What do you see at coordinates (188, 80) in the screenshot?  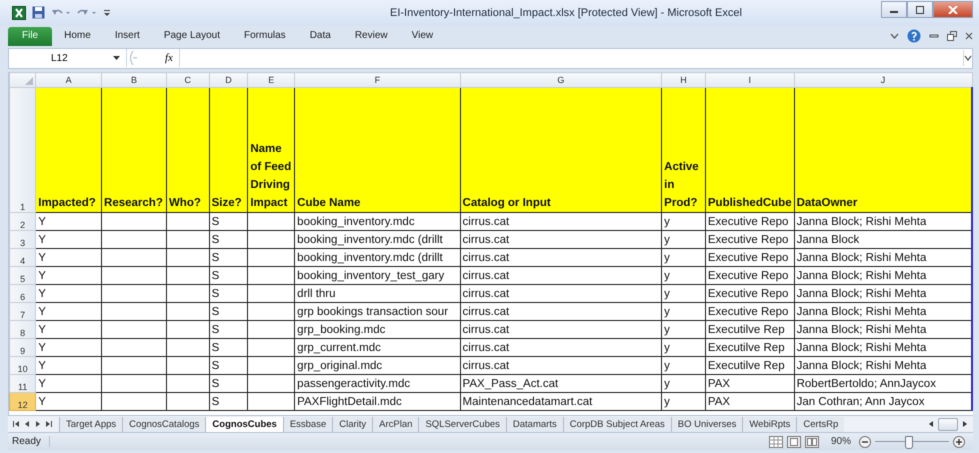 I see `column-header: C` at bounding box center [188, 80].